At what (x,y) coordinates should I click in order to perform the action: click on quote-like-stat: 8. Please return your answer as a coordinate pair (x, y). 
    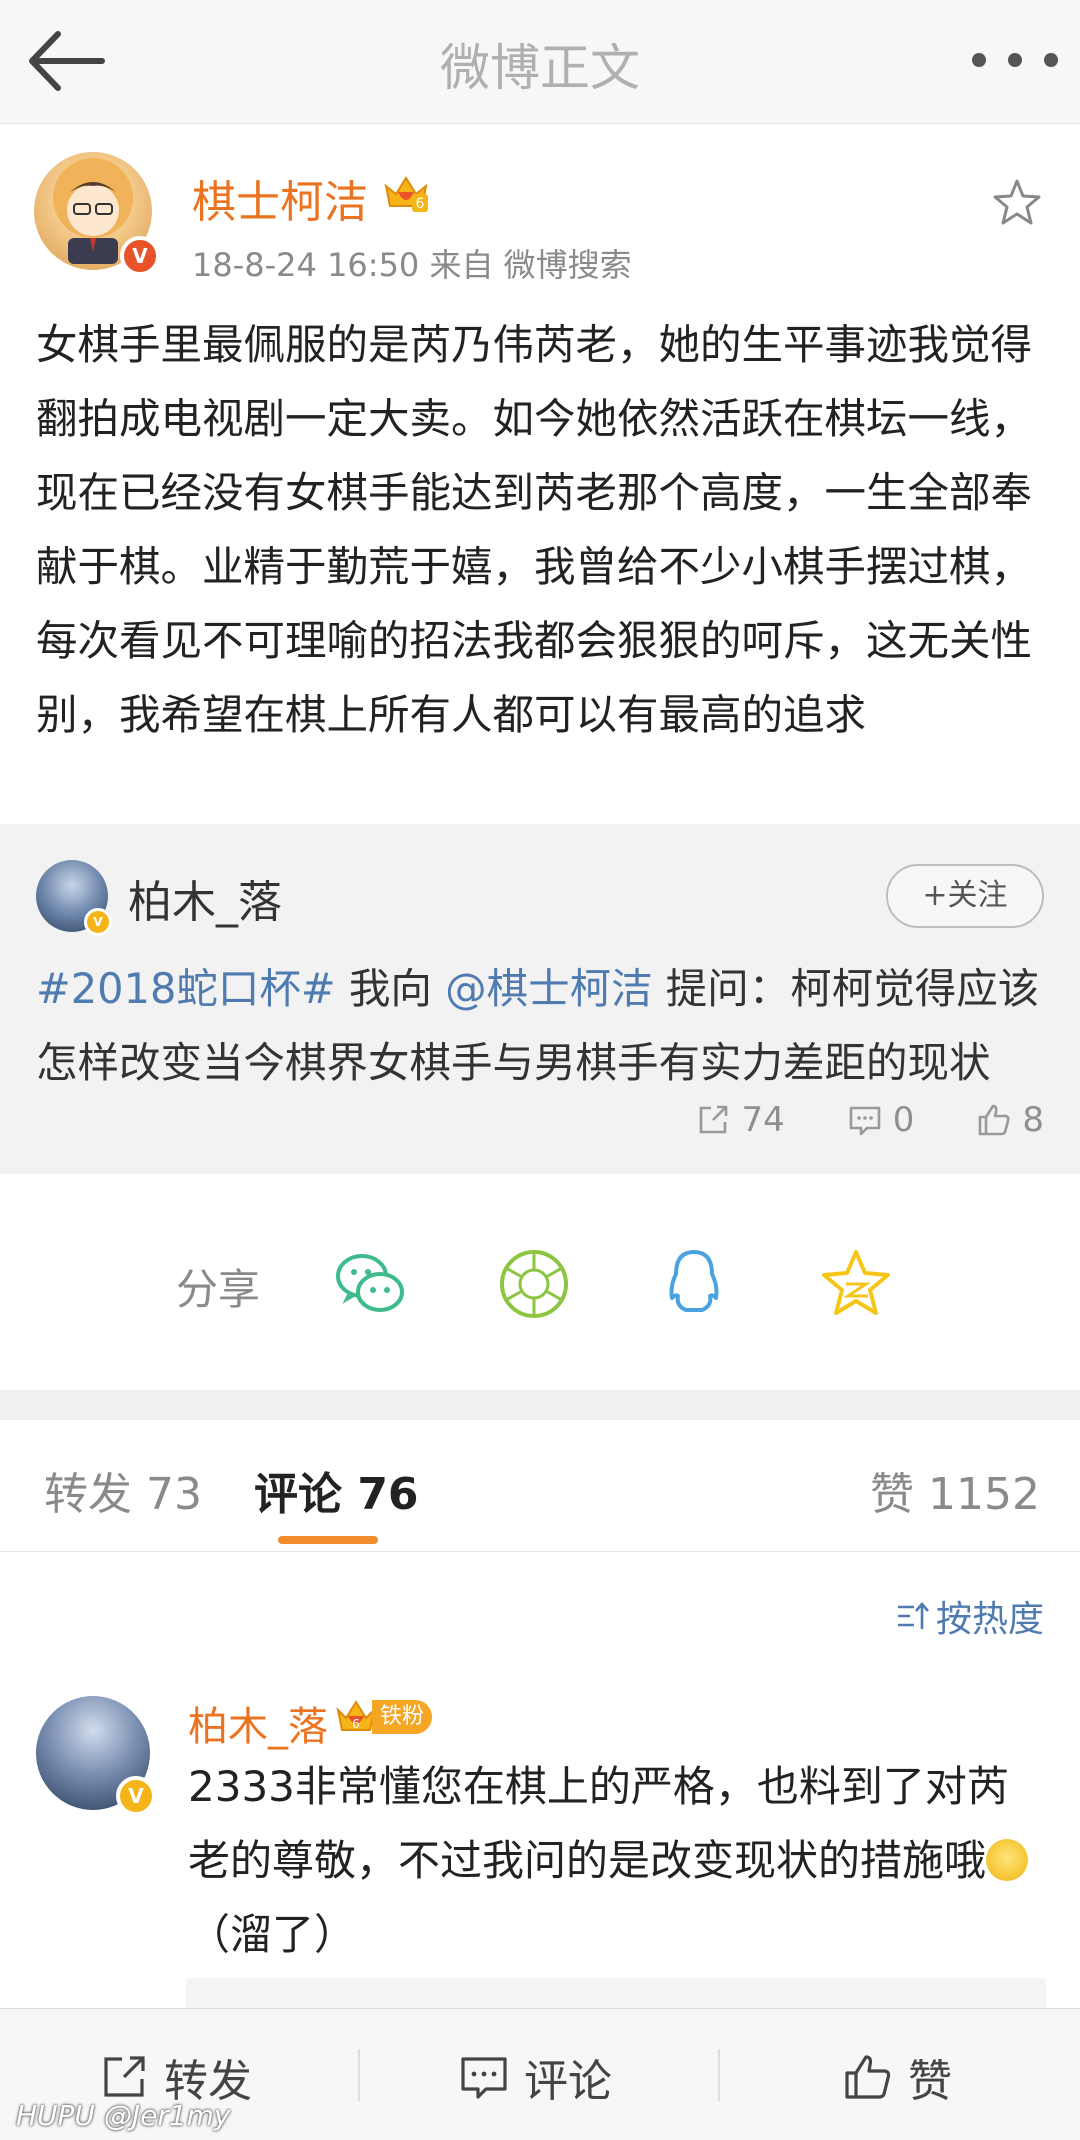
    Looking at the image, I should click on (1010, 1120).